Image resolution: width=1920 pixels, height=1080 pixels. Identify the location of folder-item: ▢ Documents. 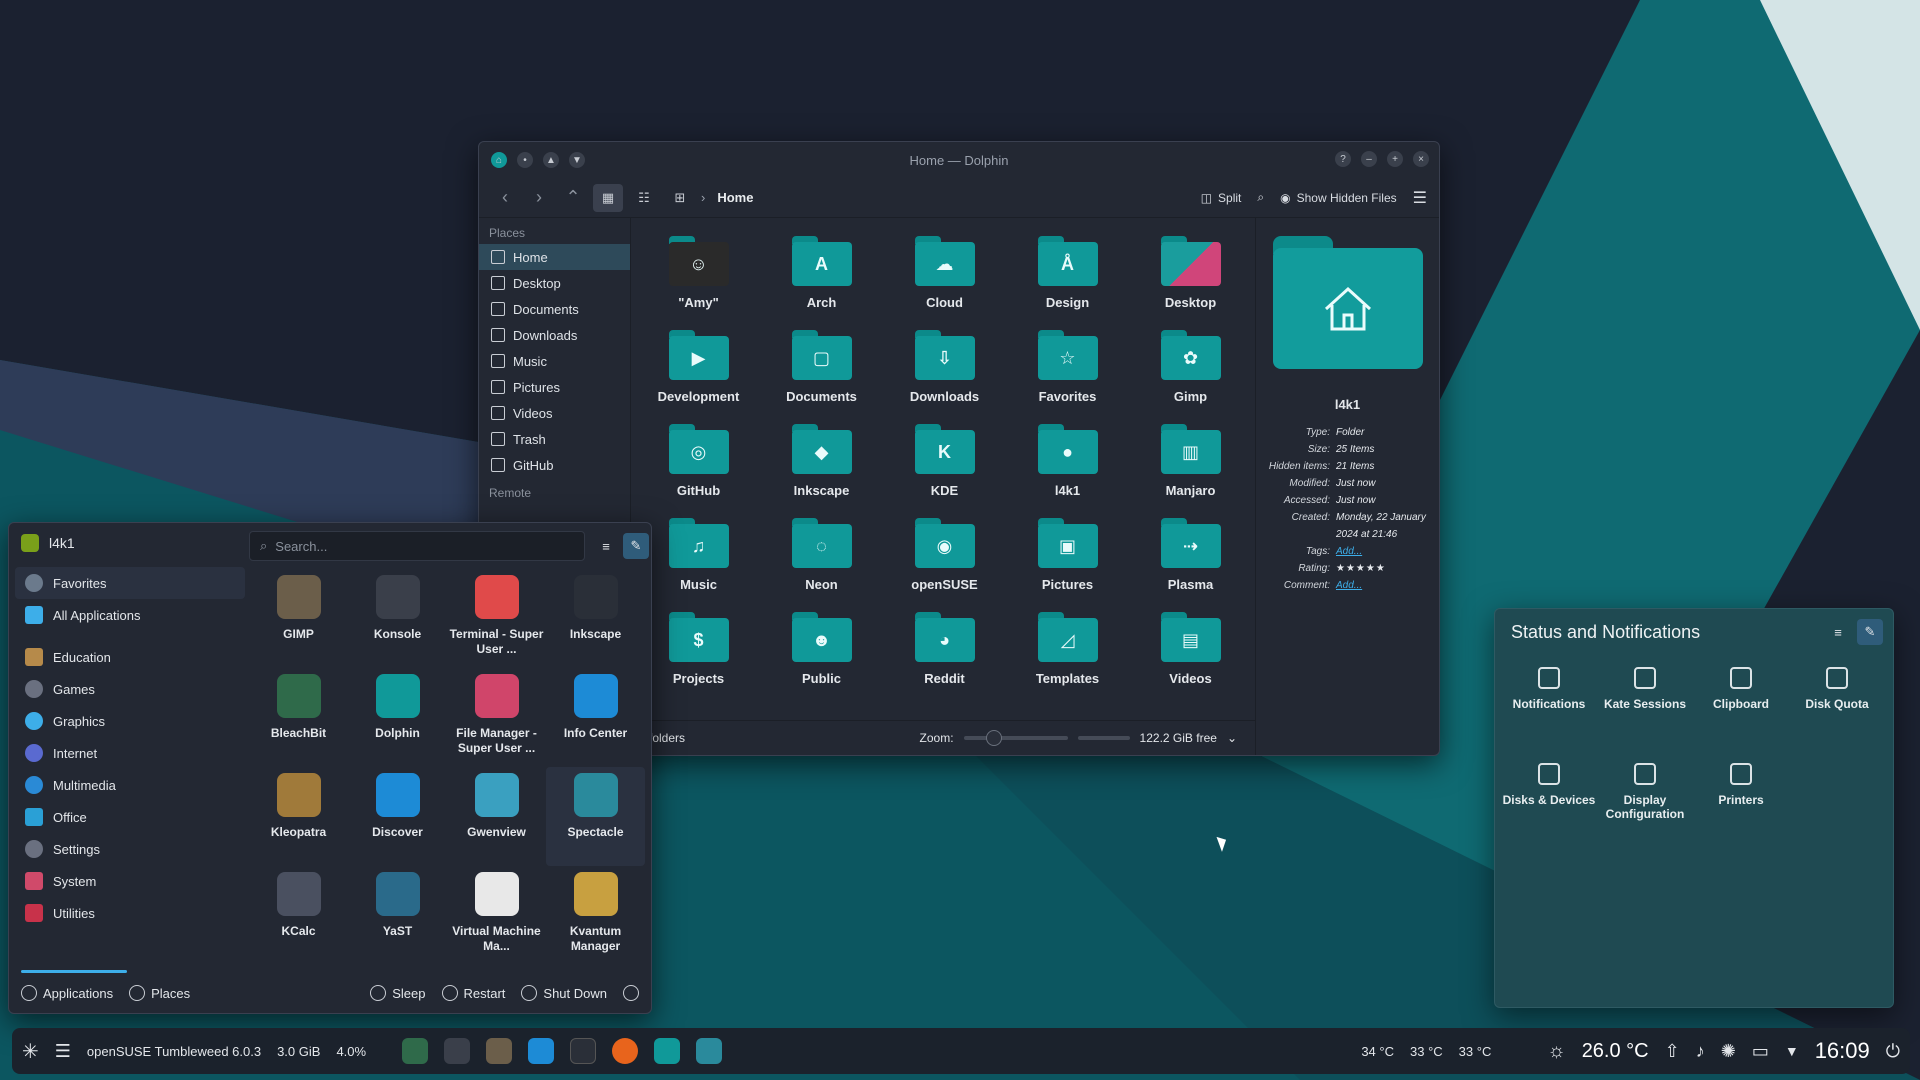
(821, 367).